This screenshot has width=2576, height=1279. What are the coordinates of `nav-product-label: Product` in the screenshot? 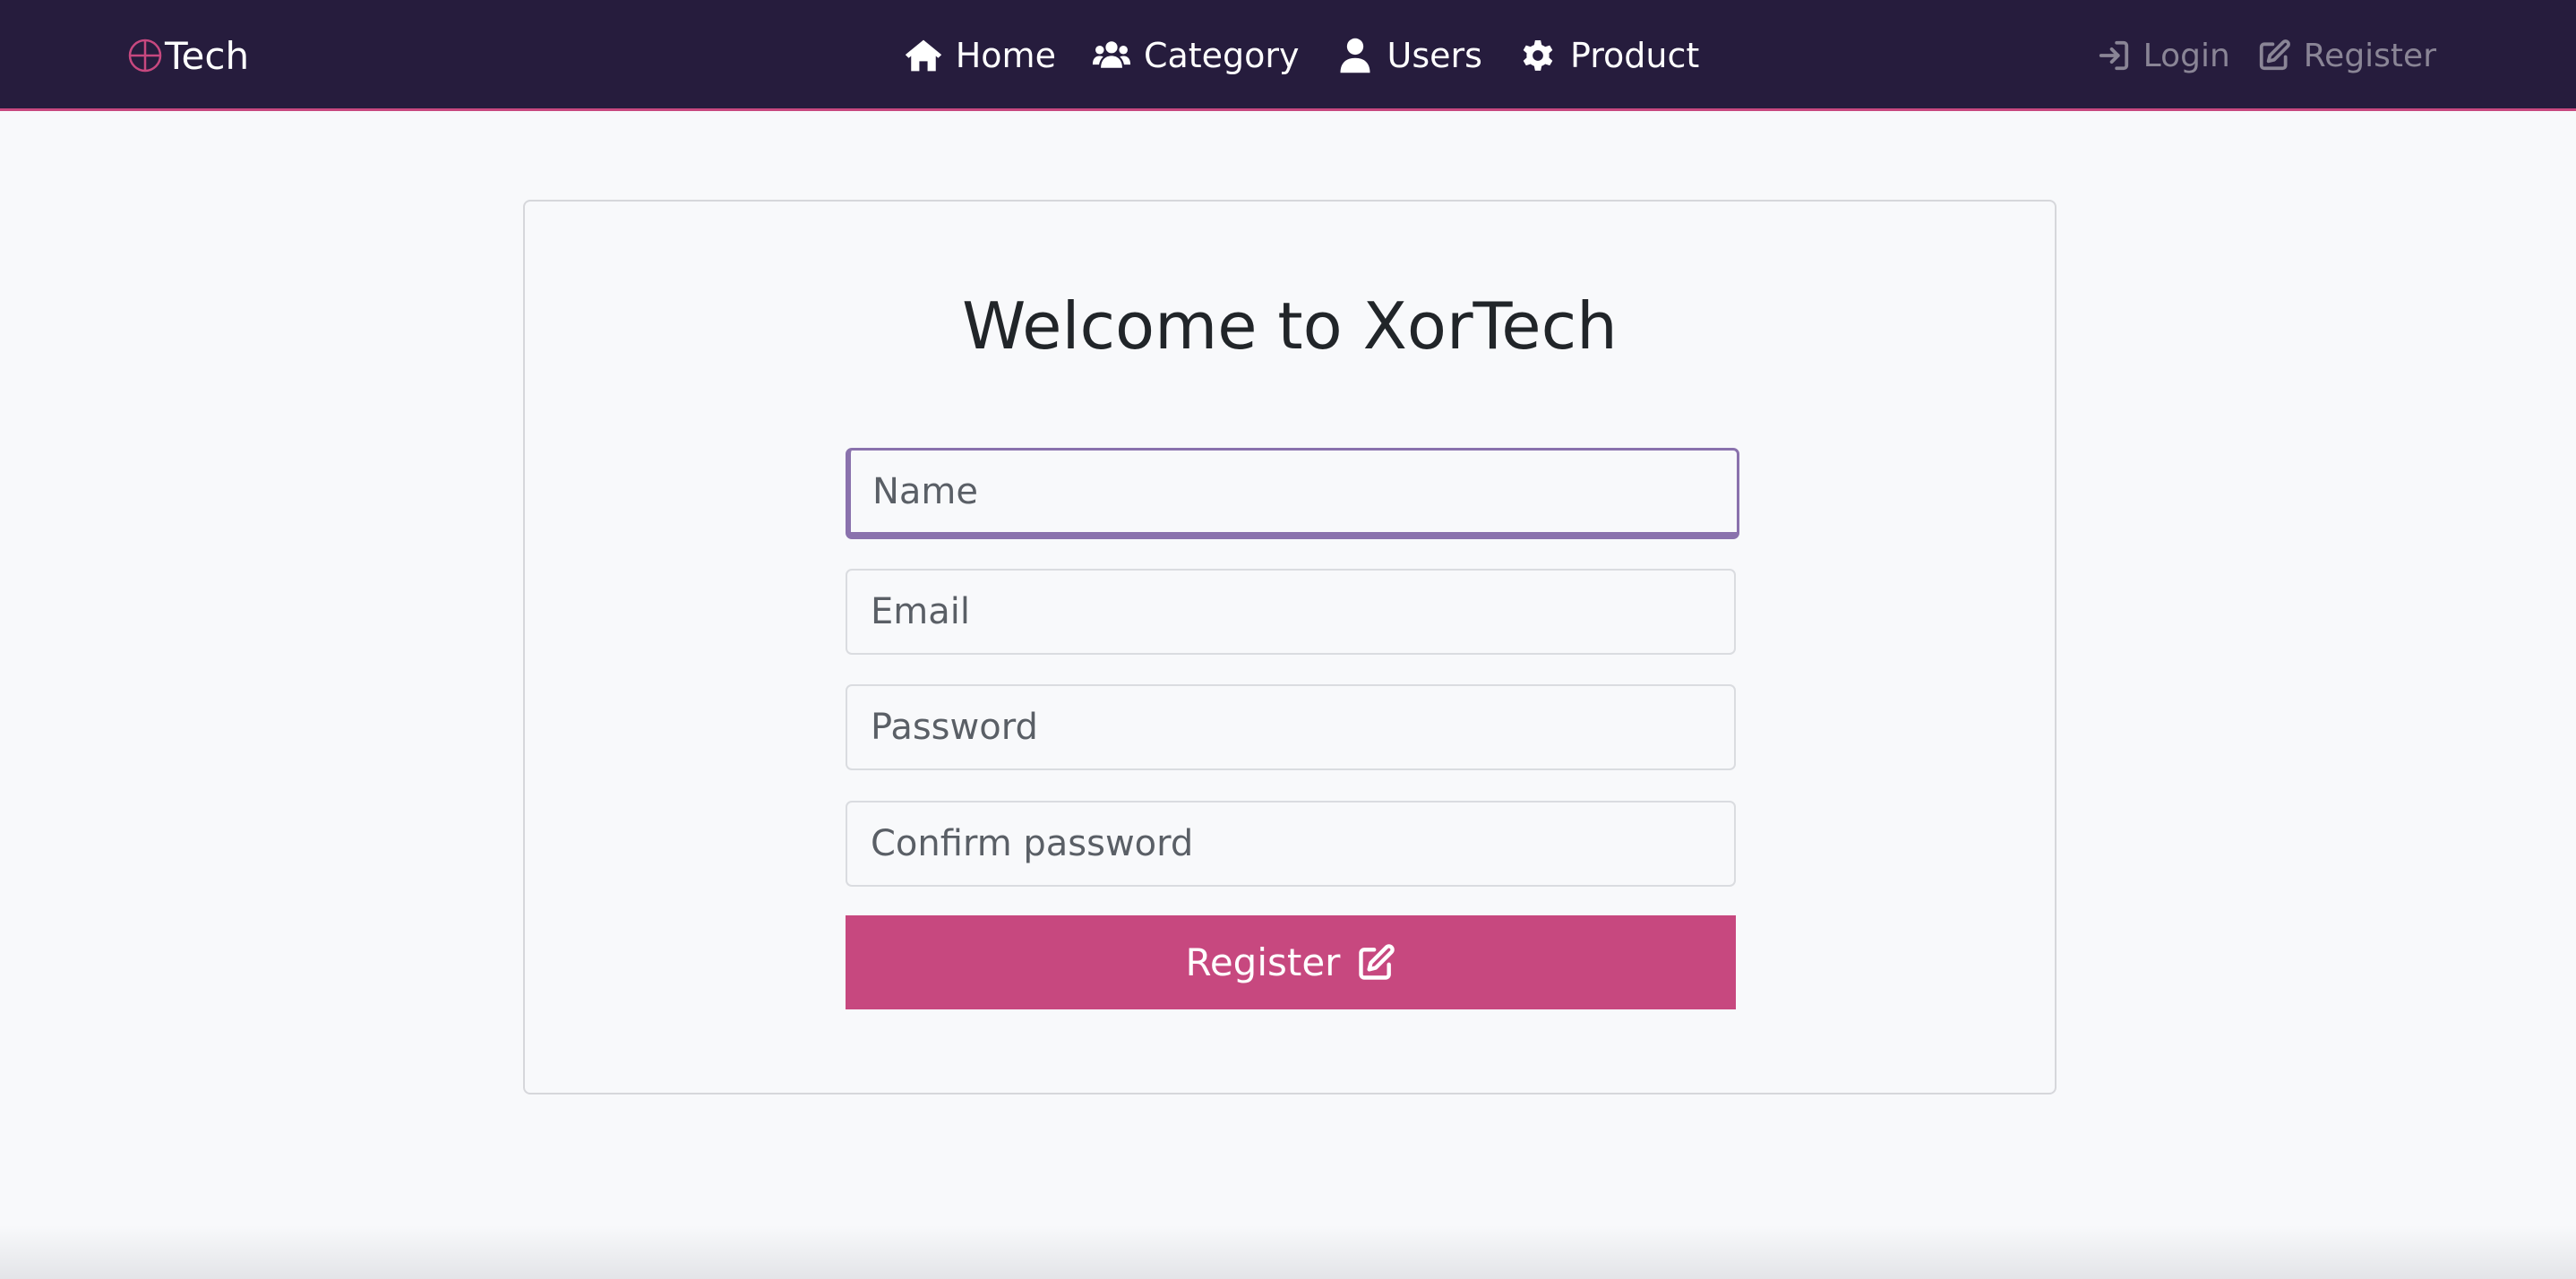 It's located at (1634, 56).